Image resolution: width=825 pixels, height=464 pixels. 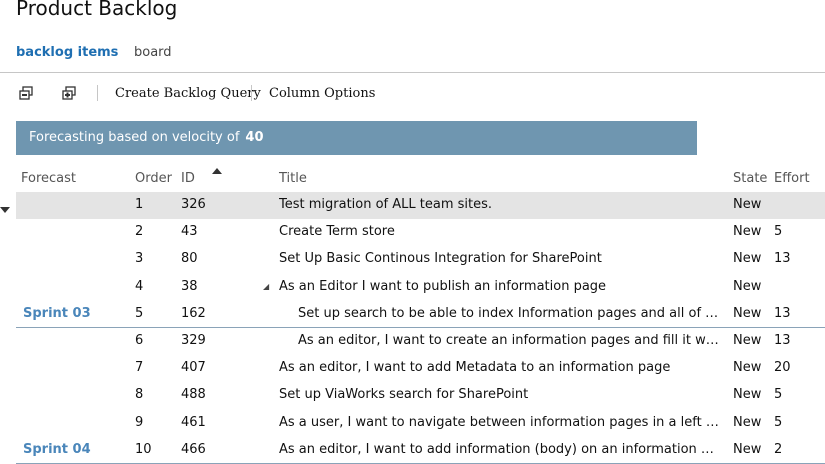 I want to click on row-order: 1, so click(x=139, y=204).